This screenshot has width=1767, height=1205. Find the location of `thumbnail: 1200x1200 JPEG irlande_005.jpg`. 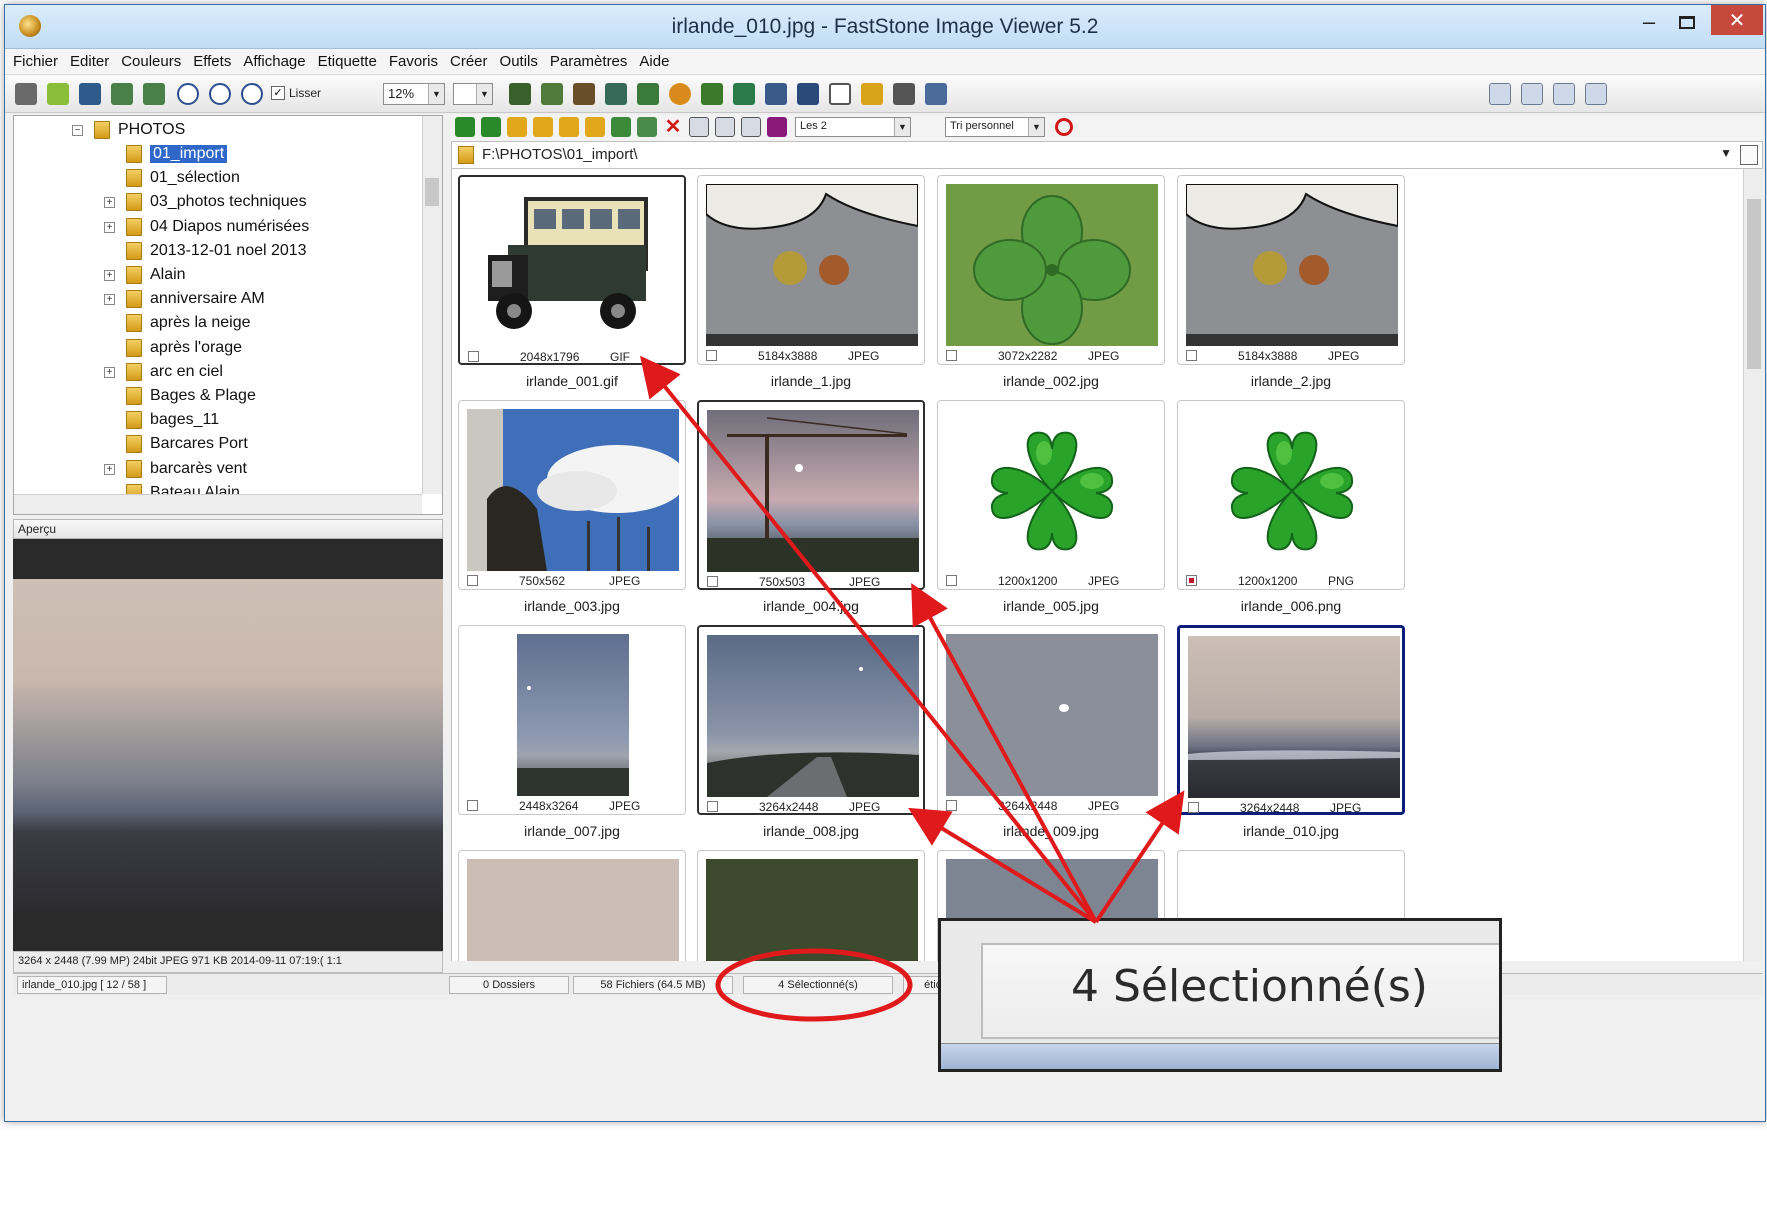

thumbnail: 1200x1200 JPEG irlande_005.jpg is located at coordinates (1051, 512).